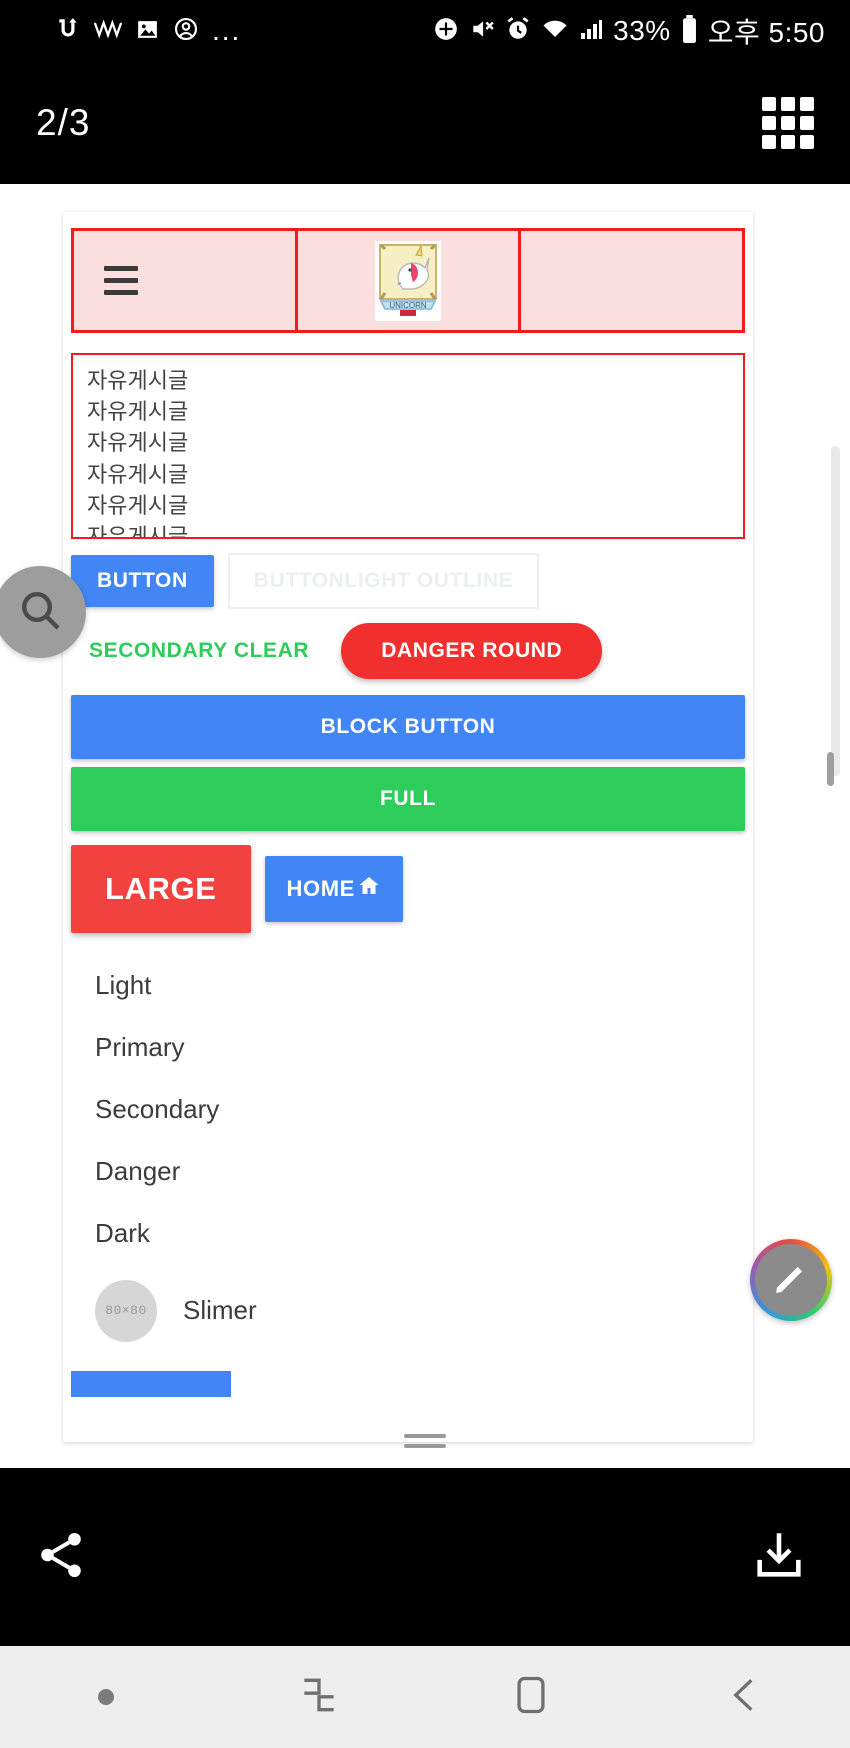  I want to click on share-button, so click(61, 1557).